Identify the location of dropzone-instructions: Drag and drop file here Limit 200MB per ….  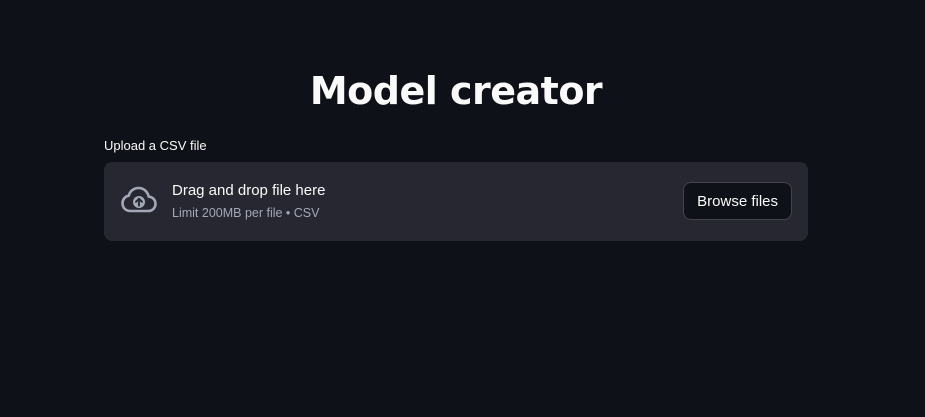
(248, 201).